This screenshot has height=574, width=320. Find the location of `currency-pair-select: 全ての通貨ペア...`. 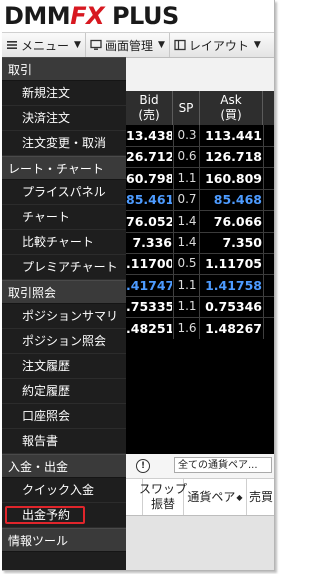

currency-pair-select: 全ての通貨ペア... is located at coordinates (223, 465).